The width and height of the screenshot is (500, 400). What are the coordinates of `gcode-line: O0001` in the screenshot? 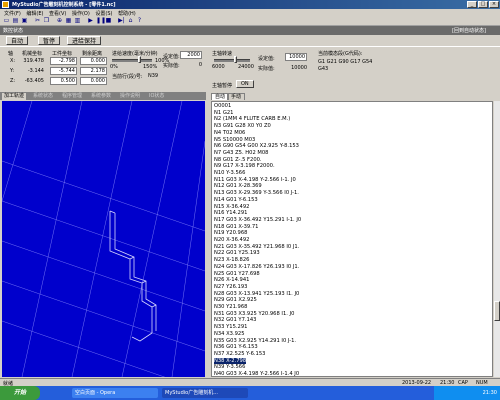 It's located at (222, 106).